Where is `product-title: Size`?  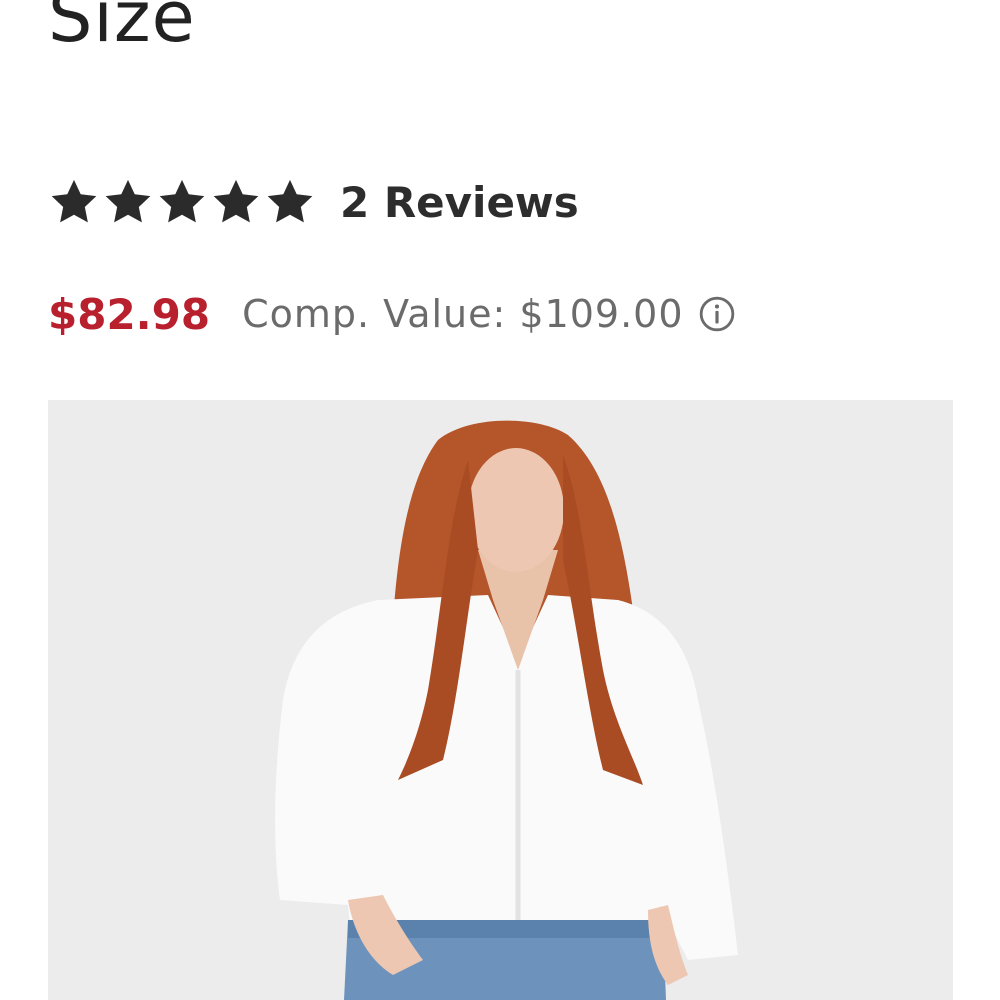 product-title: Size is located at coordinates (122, 29).